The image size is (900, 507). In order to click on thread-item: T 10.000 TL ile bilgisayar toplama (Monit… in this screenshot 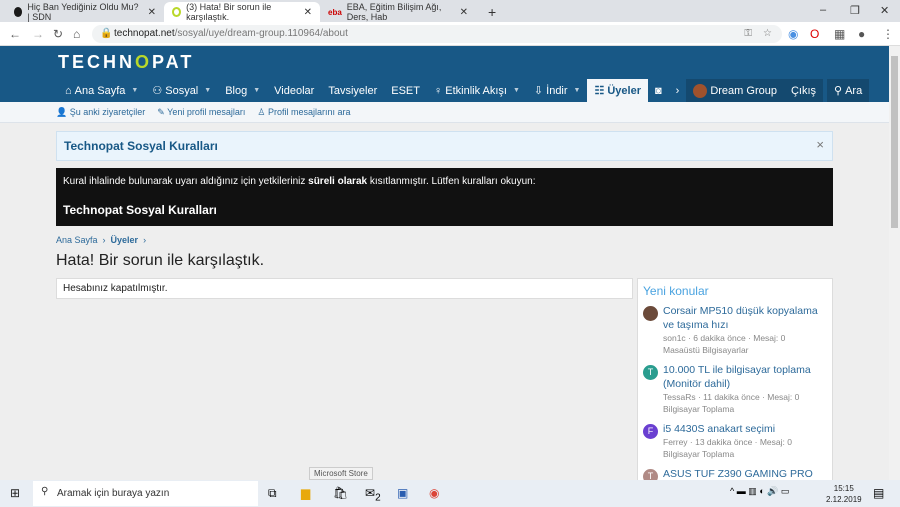, I will do `click(735, 389)`.